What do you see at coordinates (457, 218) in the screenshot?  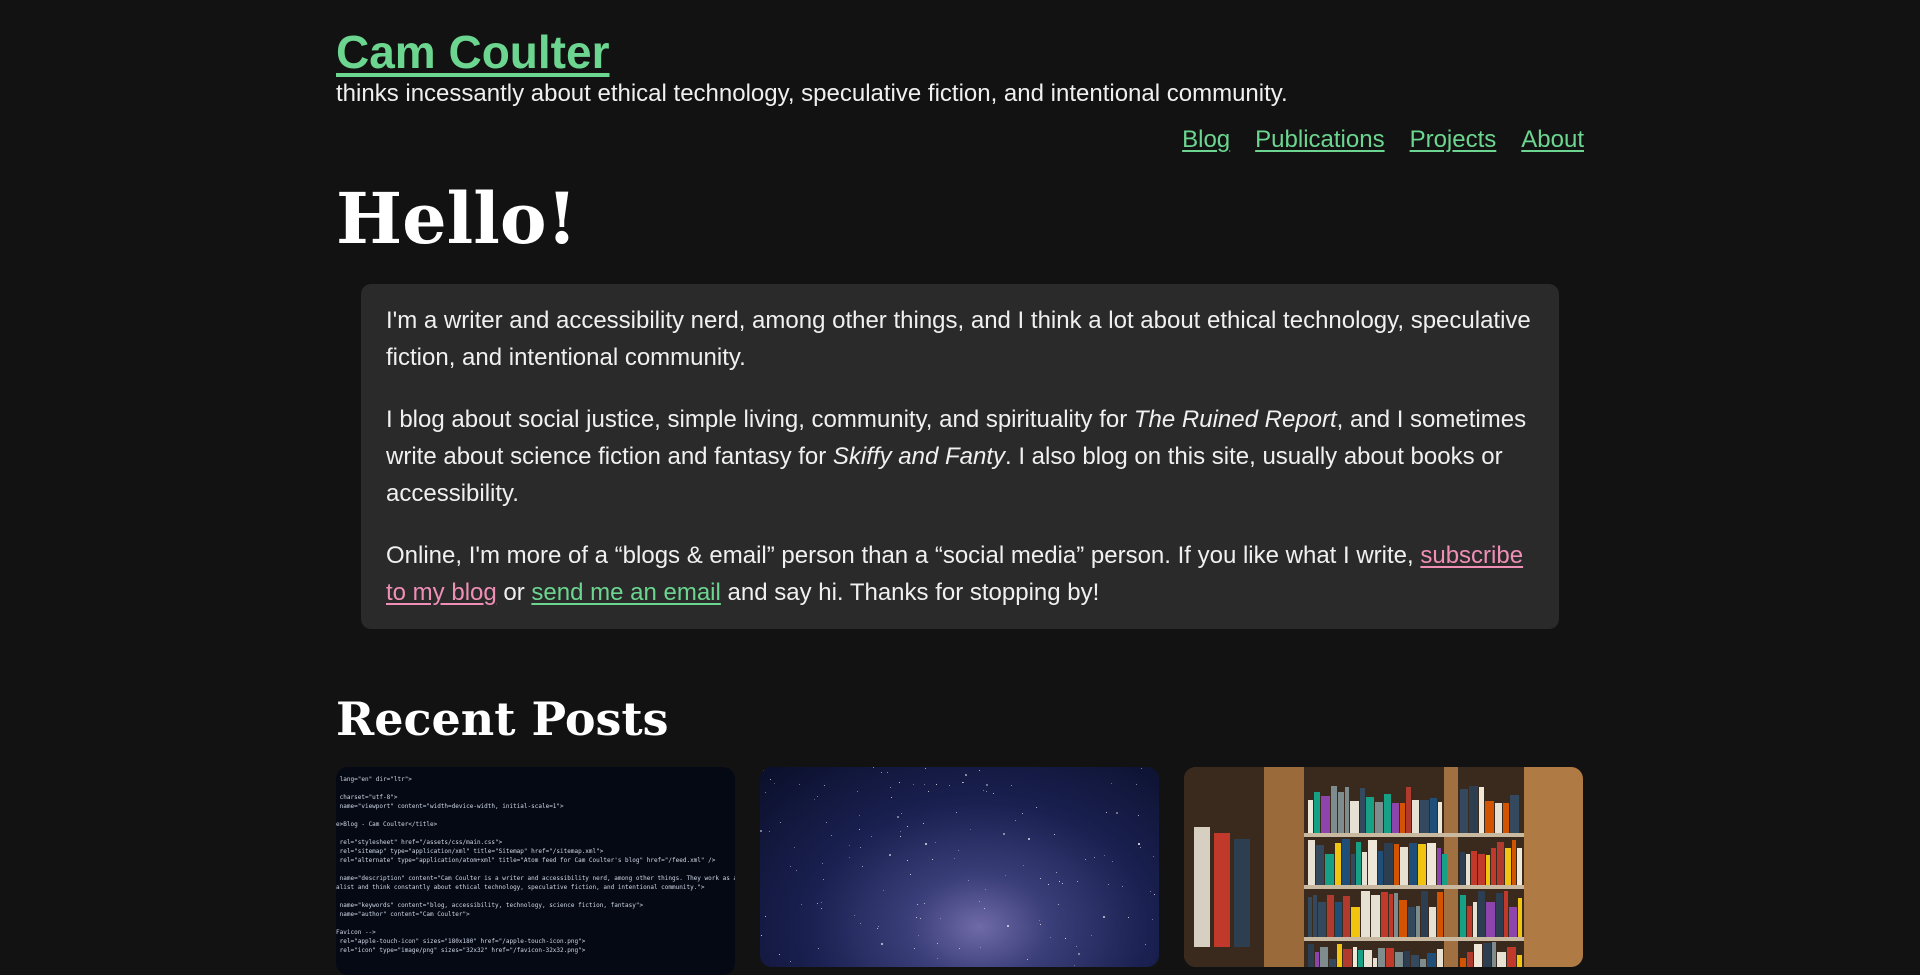 I see `page-title: Hello!` at bounding box center [457, 218].